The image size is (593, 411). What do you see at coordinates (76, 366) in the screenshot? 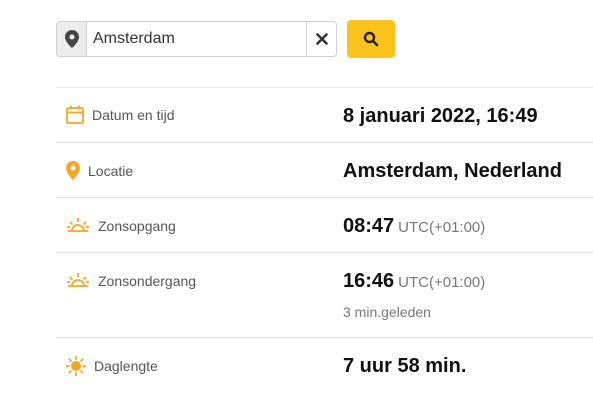
I see `sun-icon` at bounding box center [76, 366].